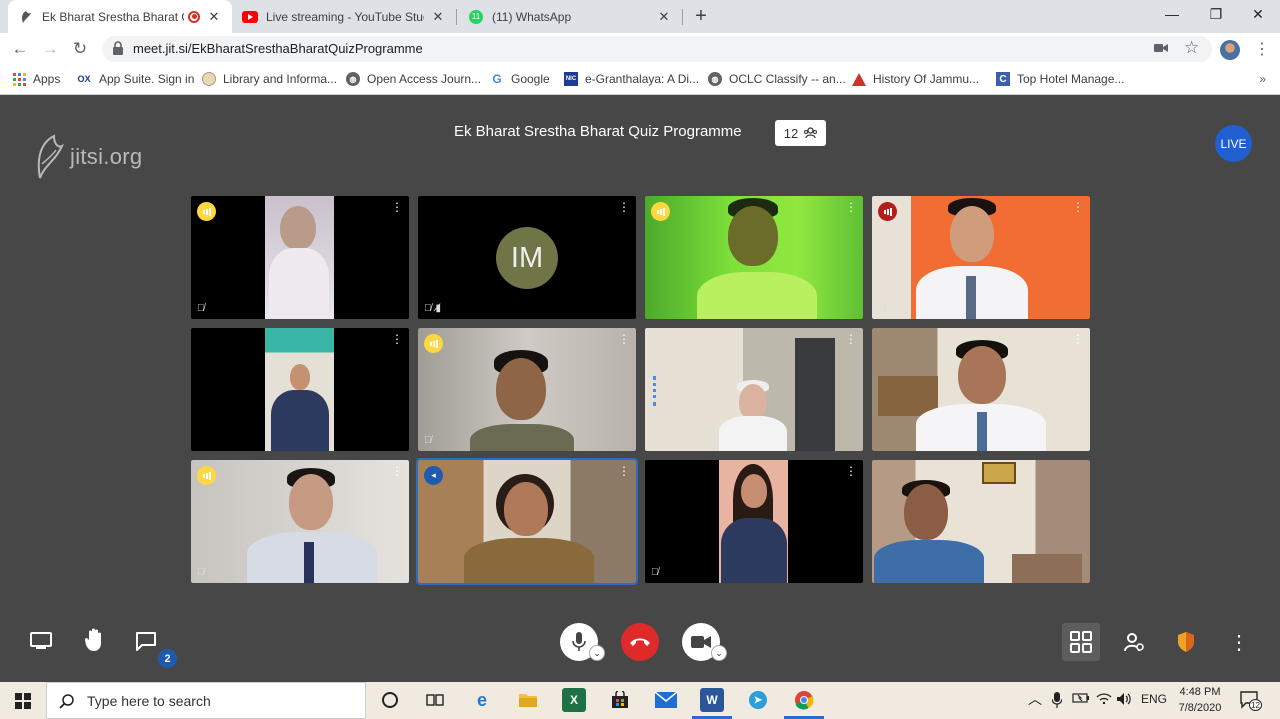 Image resolution: width=1280 pixels, height=719 pixels. I want to click on volume-icon, so click(1124, 700).